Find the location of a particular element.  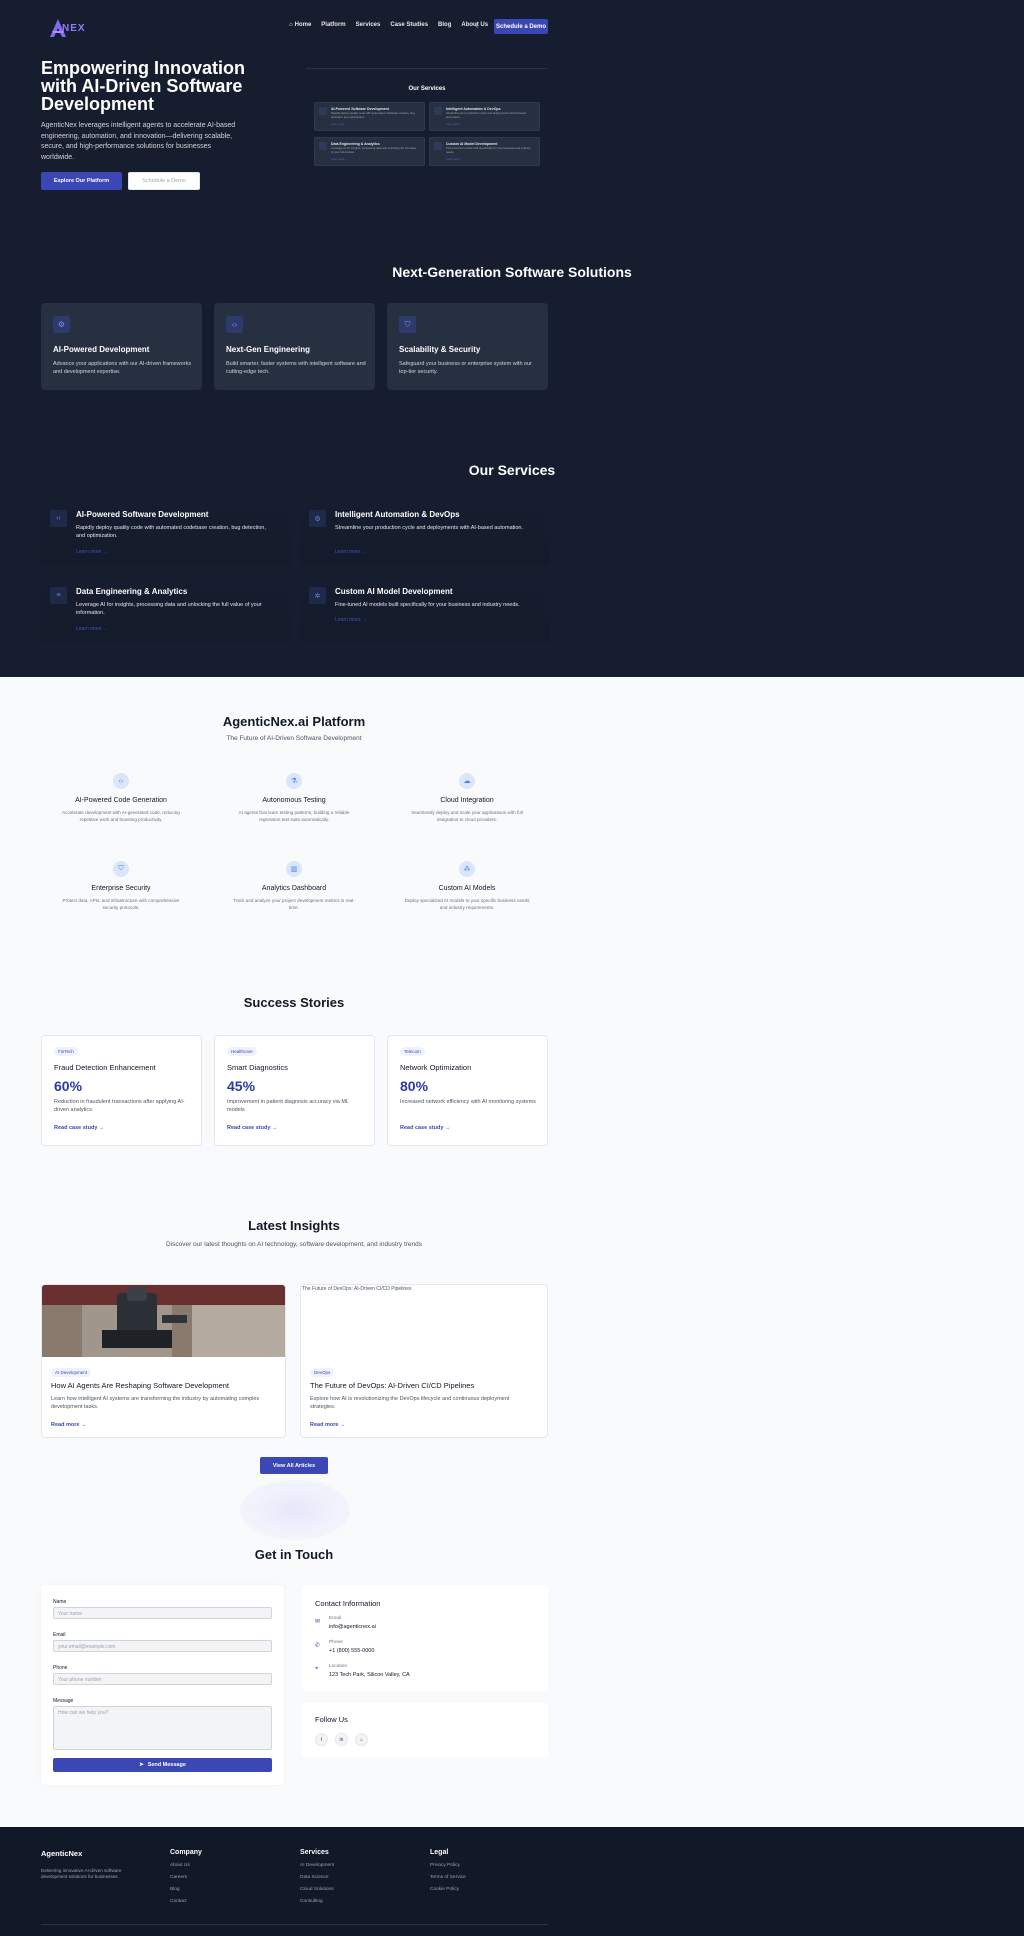

footer-column-company: Company About Us Careers Blog Contact is located at coordinates (186, 1876).